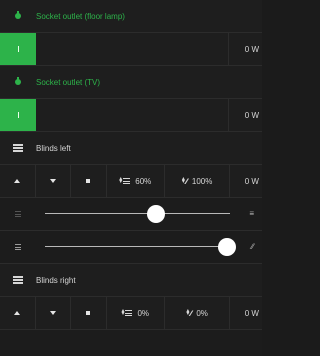 The height and width of the screenshot is (356, 320). I want to click on position-slider-row: ≡, so click(131, 214).